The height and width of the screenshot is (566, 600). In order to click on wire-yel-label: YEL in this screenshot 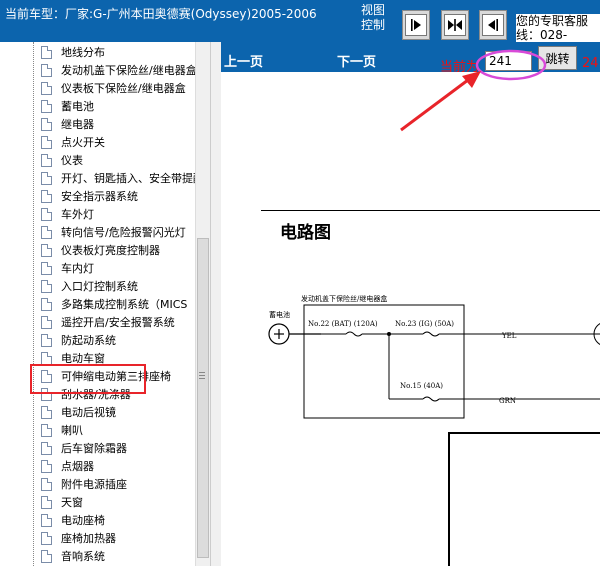, I will do `click(509, 336)`.